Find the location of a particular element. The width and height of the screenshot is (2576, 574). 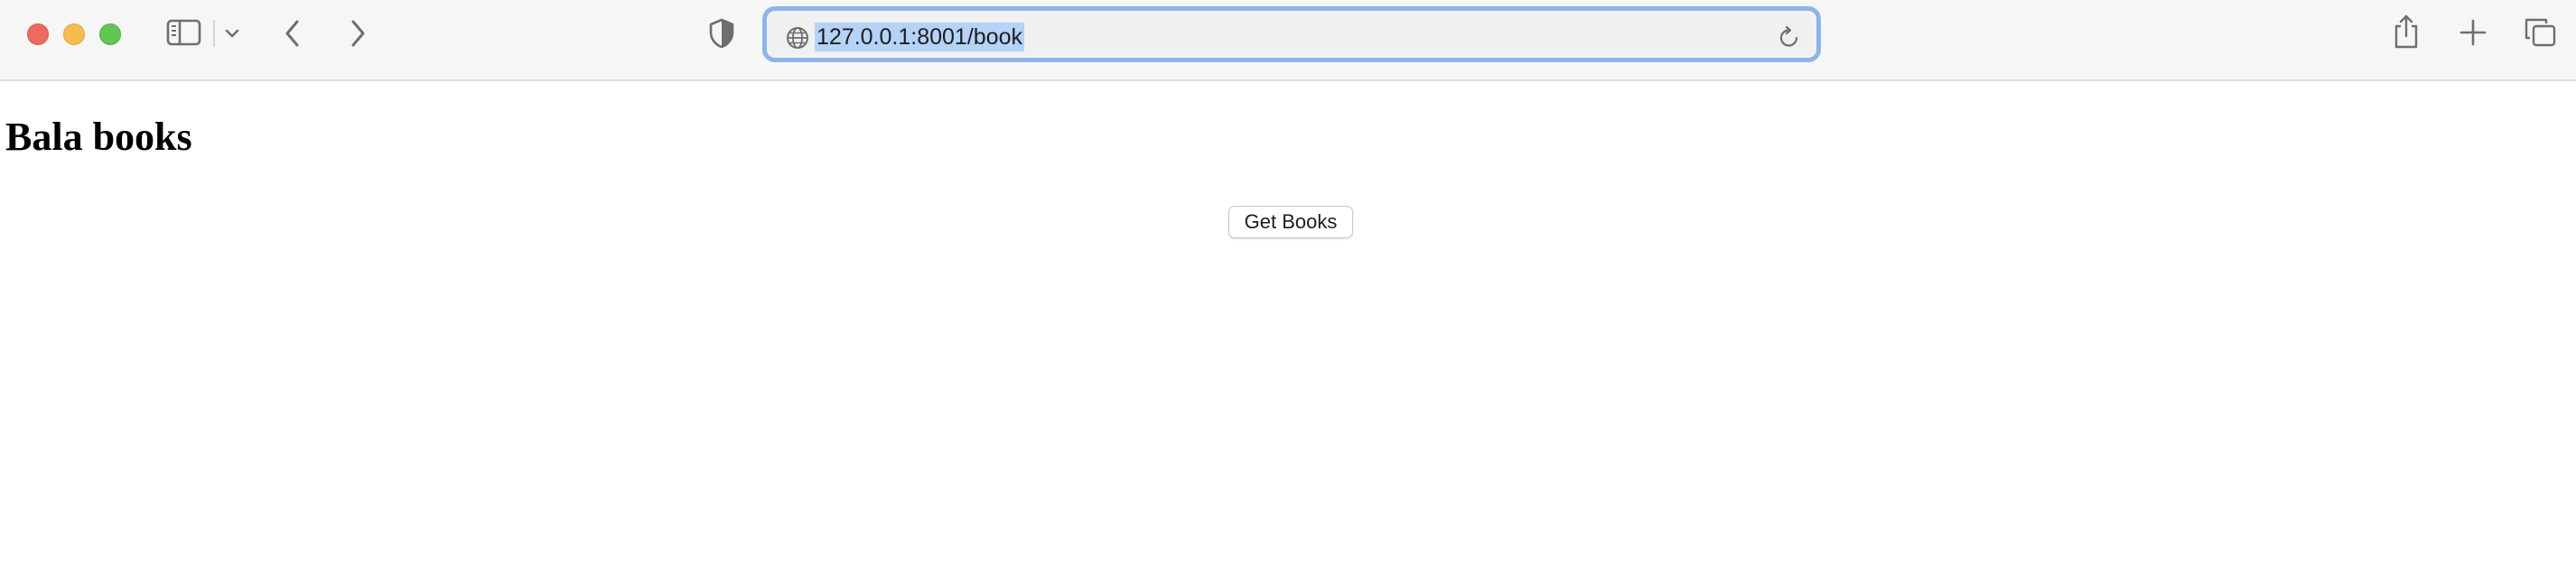

address-bar: 127.0.0.1:8001/book is located at coordinates (1291, 34).